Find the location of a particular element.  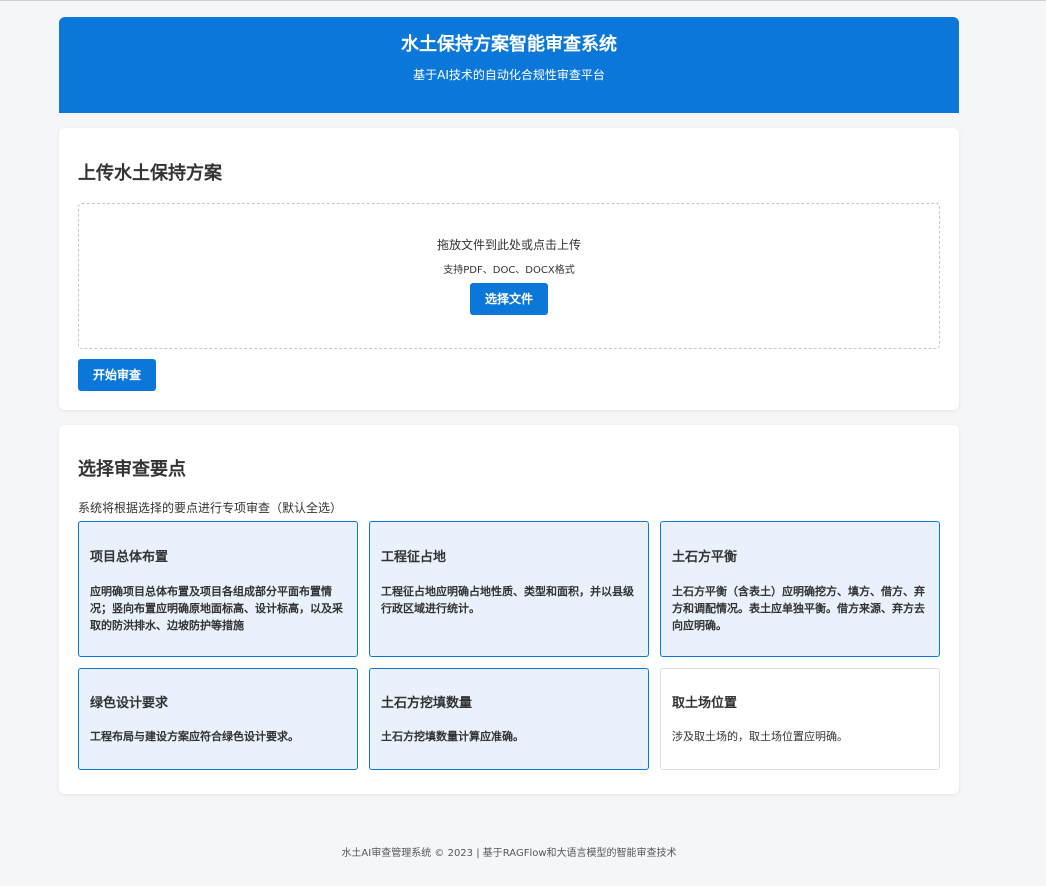

review-point-desc: 工程征占地应明确占地性质、类型和面积，并以县级行政区域进行统计。 is located at coordinates (507, 600).